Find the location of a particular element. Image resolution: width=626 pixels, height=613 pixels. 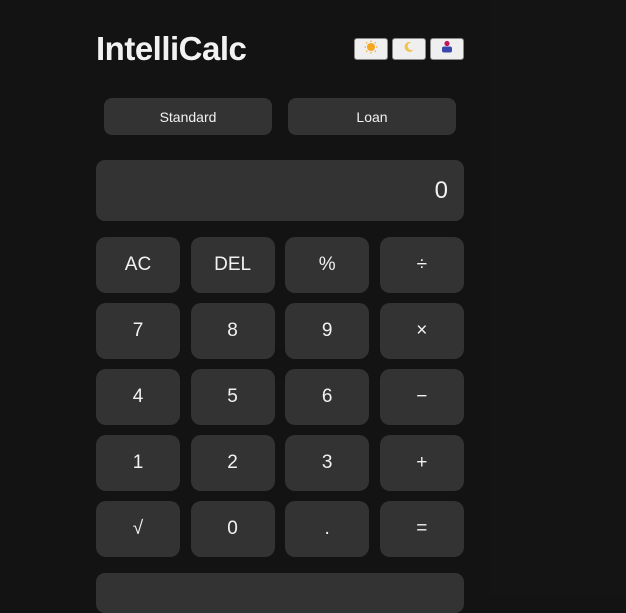

digit-9-button: 9 is located at coordinates (327, 331).